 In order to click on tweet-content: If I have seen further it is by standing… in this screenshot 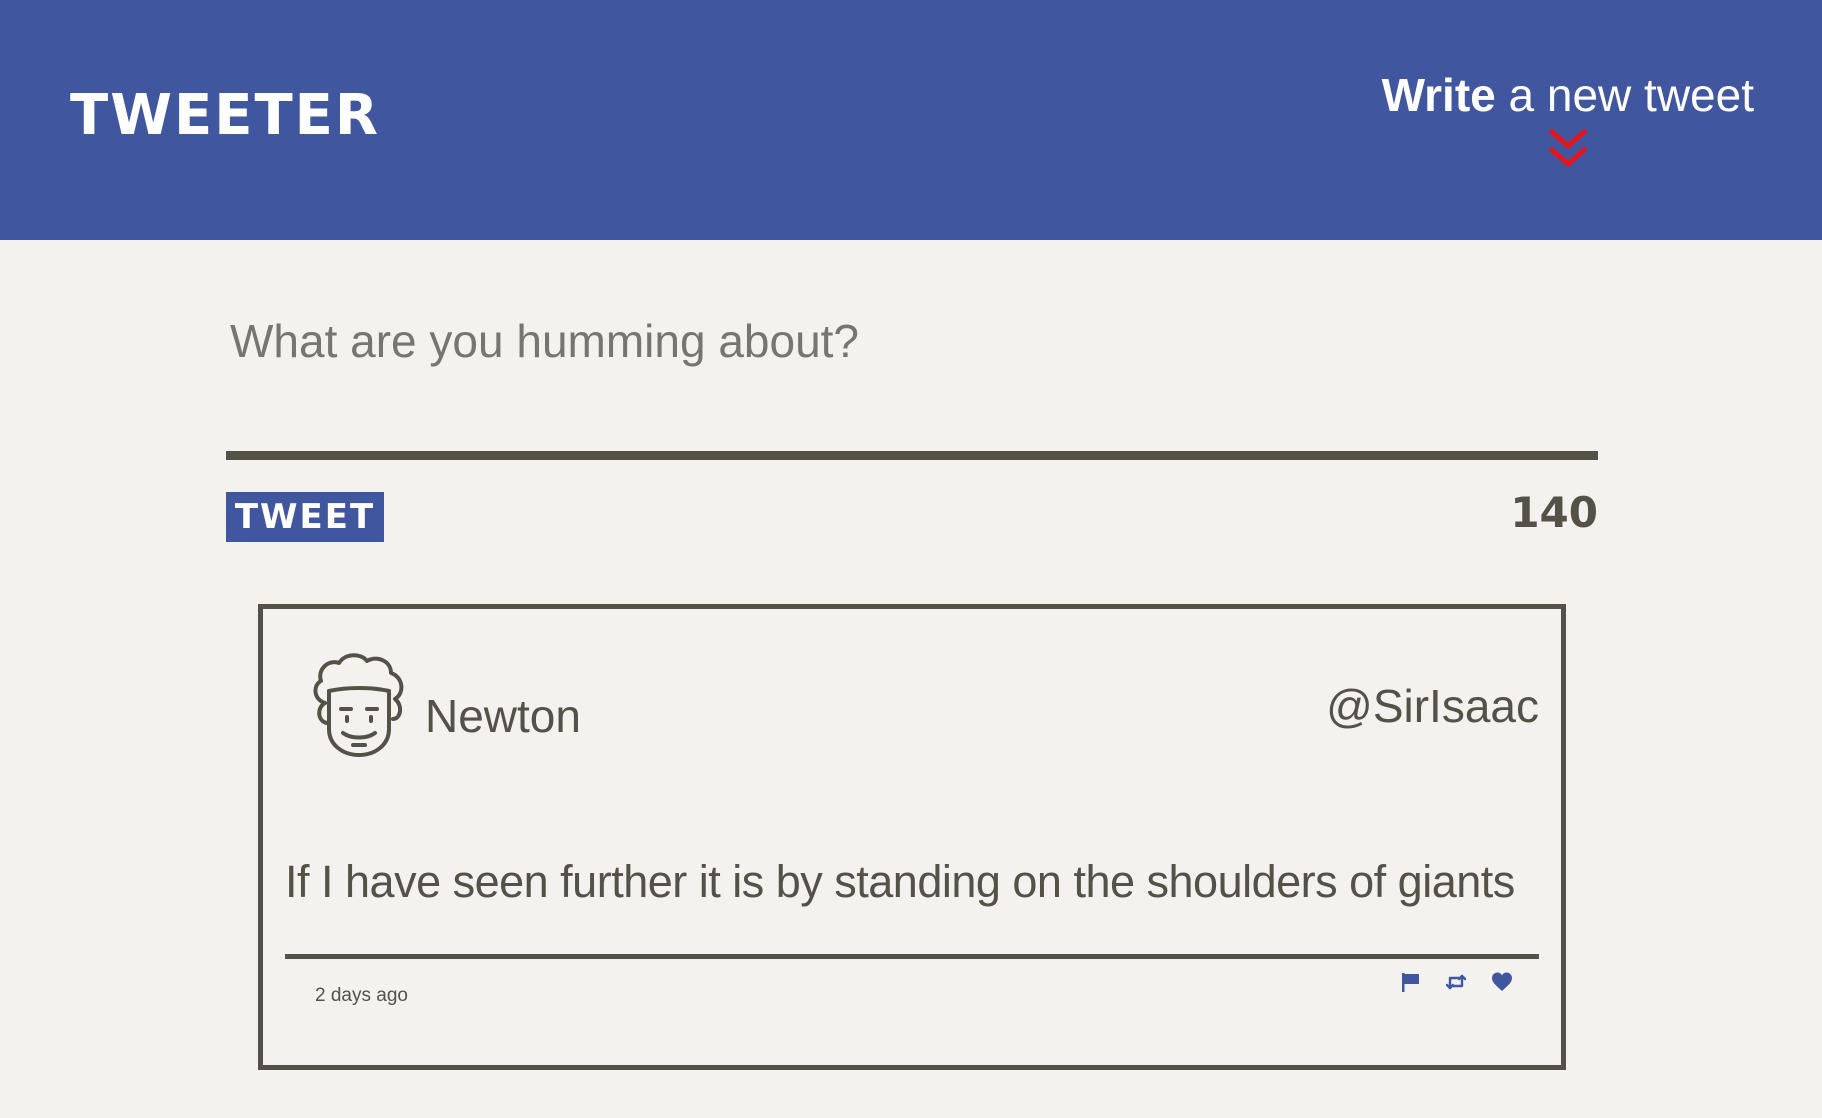, I will do `click(900, 881)`.